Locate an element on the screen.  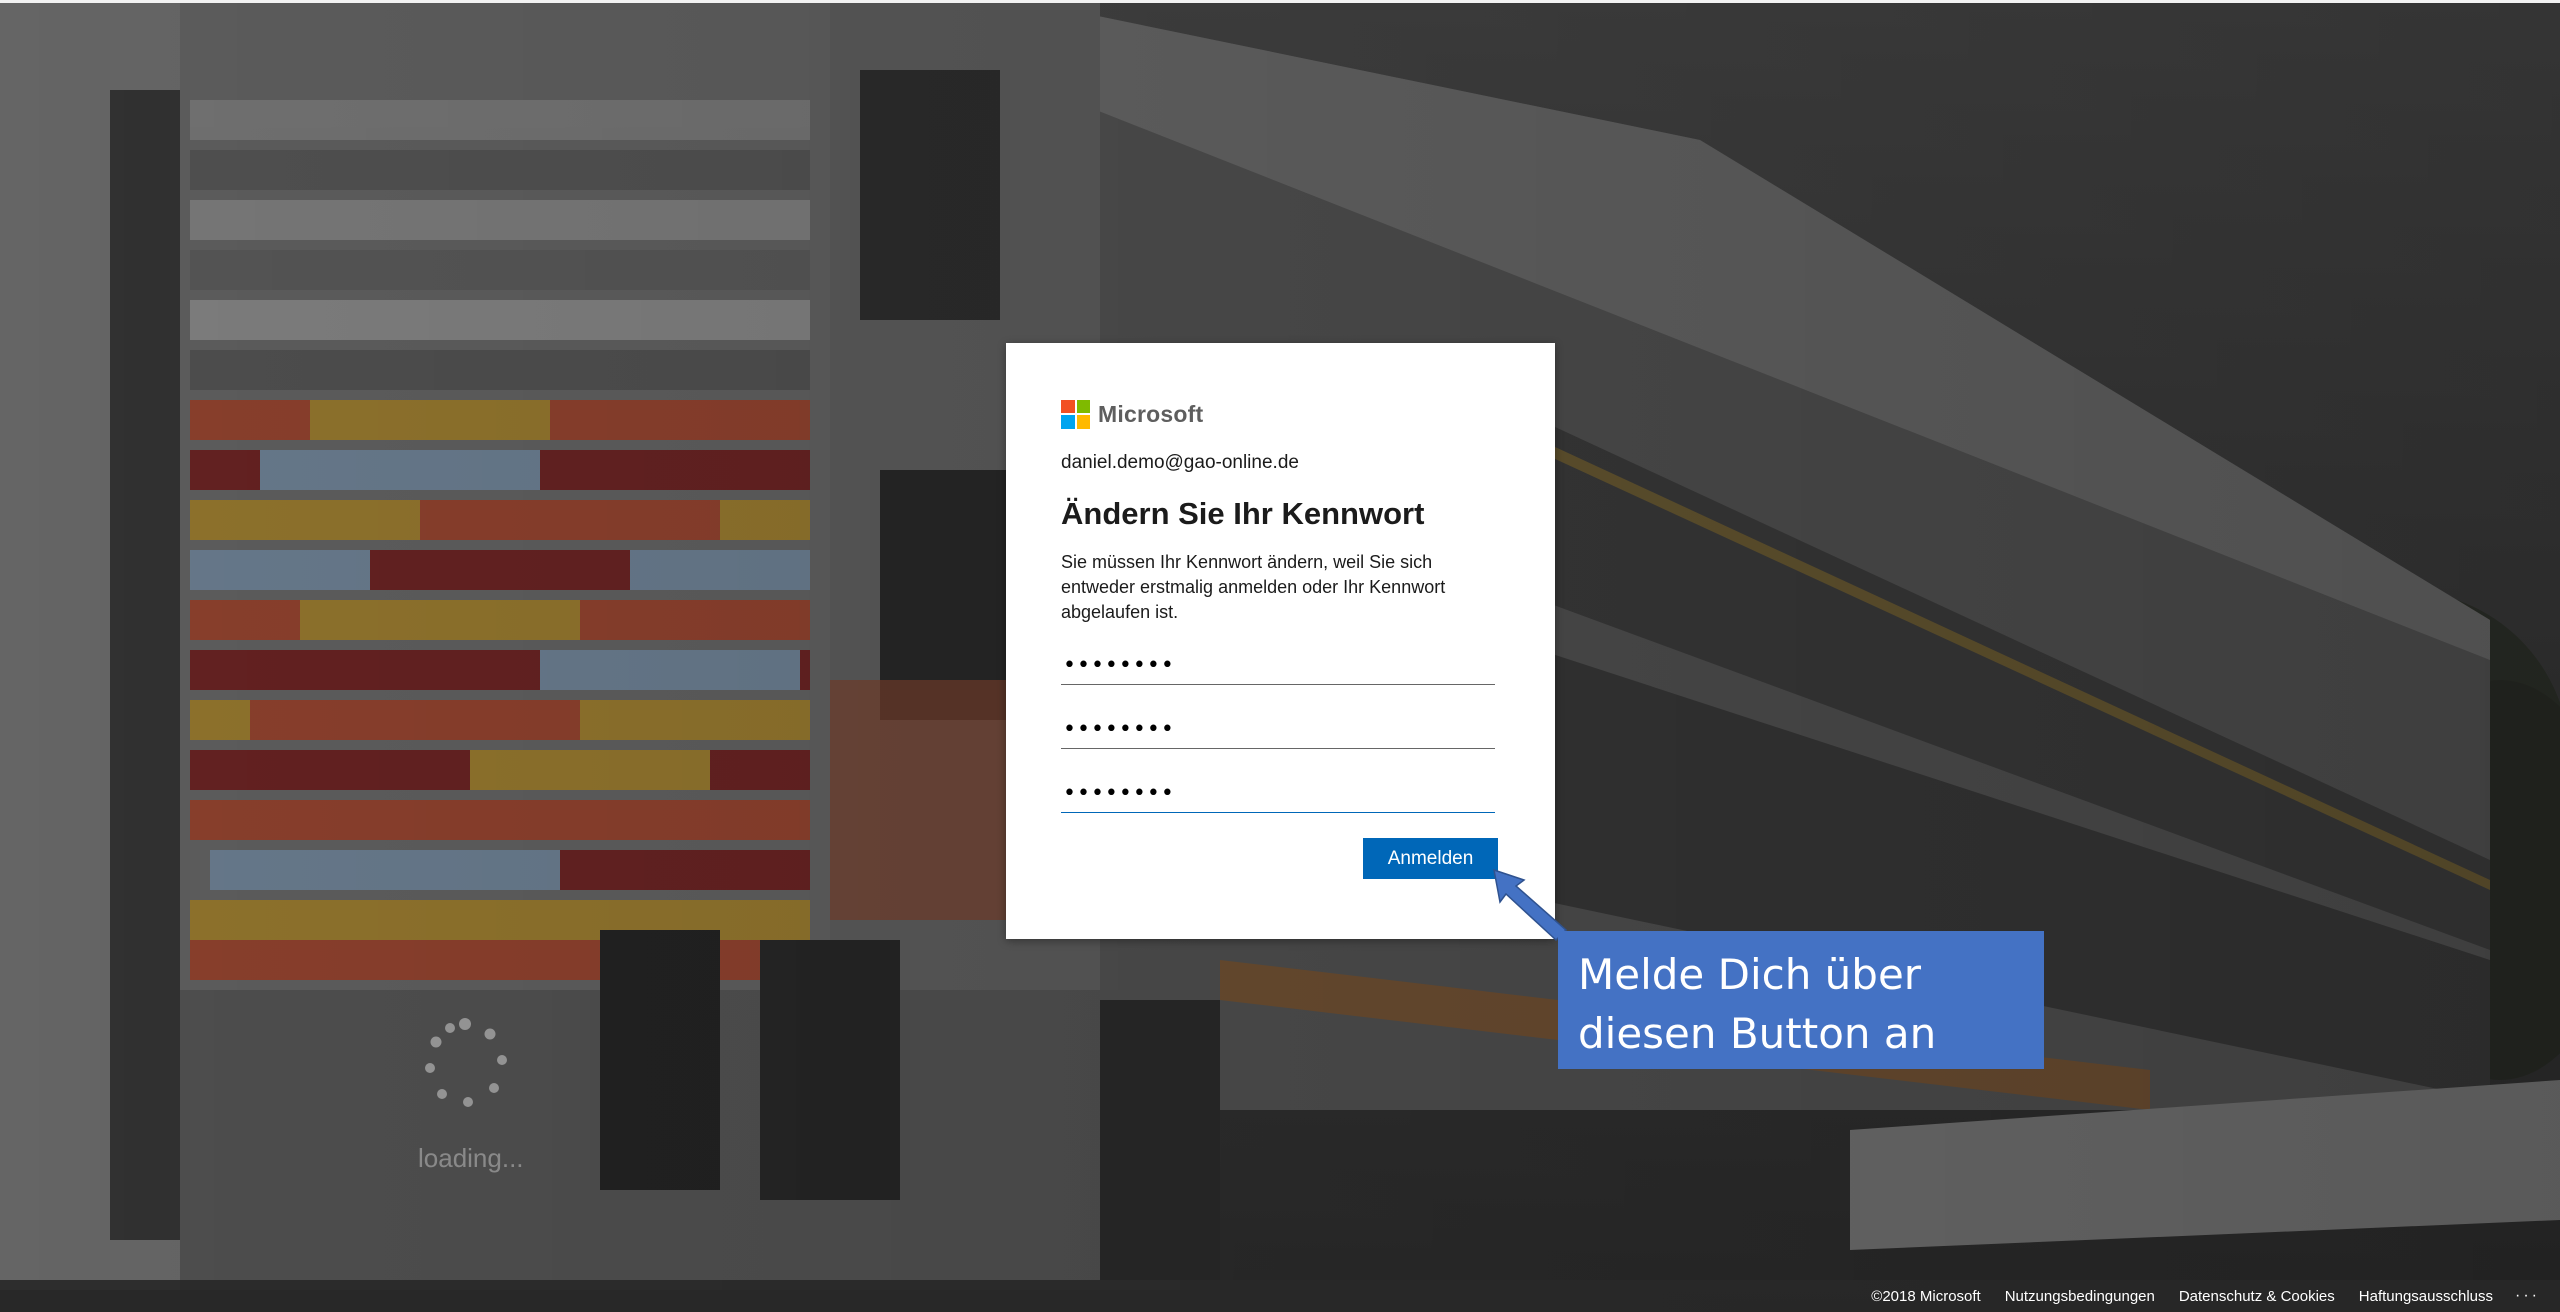
terms-link: Nutzungsbedingungen is located at coordinates (2080, 1296).